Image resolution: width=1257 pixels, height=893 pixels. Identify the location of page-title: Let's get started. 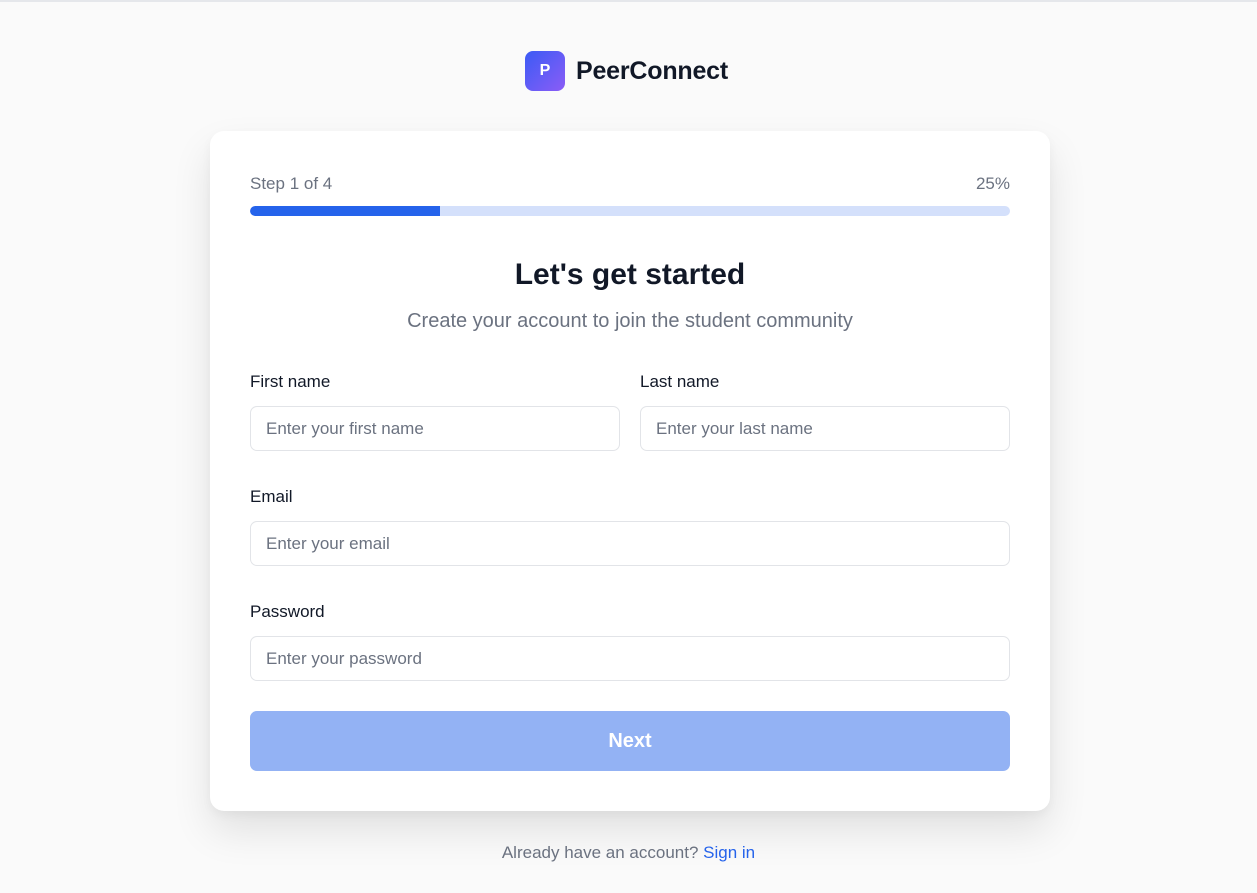
(630, 274).